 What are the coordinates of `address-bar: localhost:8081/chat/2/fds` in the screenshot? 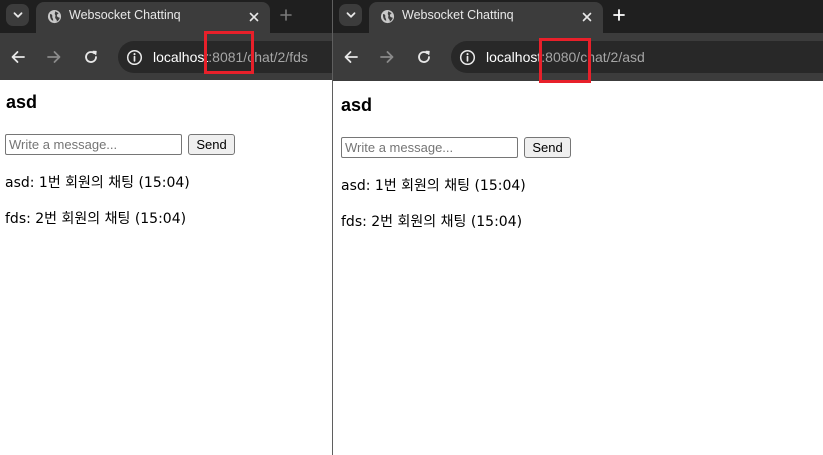 It's located at (225, 57).